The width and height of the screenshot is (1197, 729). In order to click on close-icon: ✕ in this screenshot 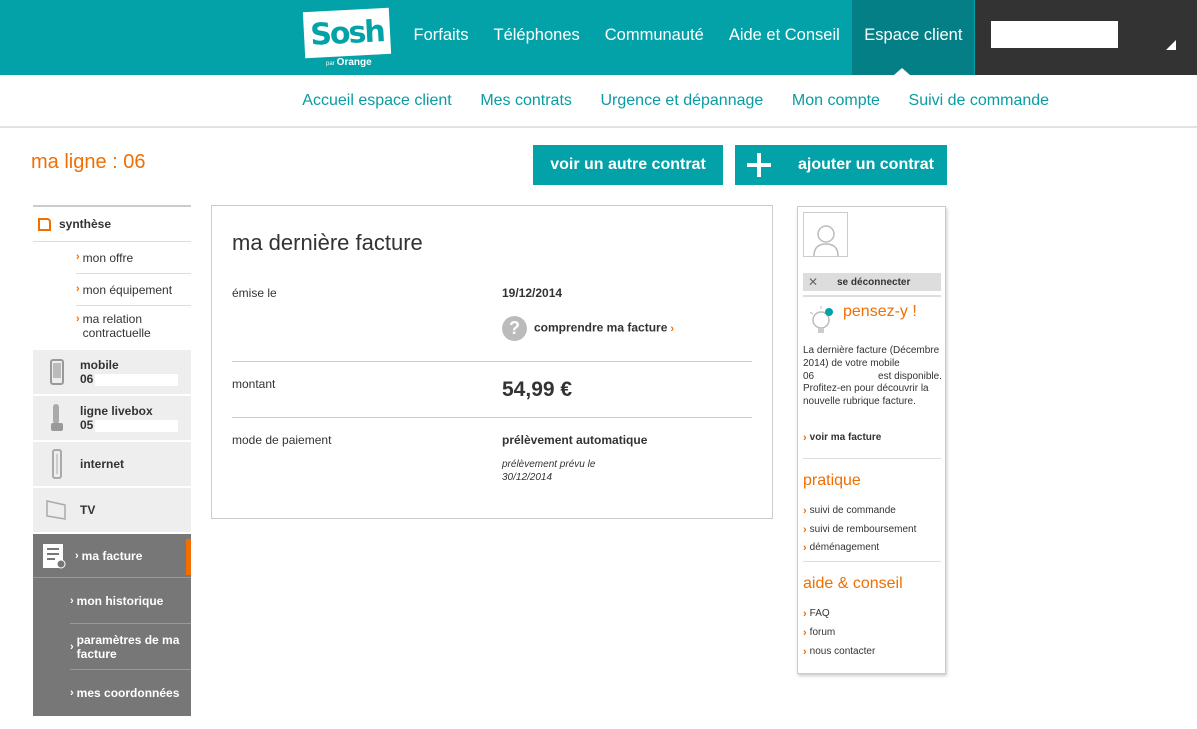, I will do `click(813, 282)`.